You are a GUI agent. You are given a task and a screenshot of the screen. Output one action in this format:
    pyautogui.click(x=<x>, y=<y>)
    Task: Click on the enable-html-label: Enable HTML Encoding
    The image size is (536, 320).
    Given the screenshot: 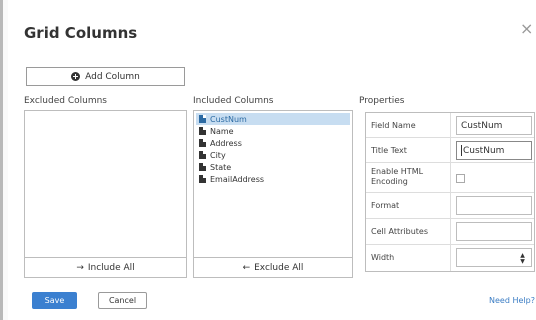 What is the action you would take?
    pyautogui.click(x=397, y=176)
    